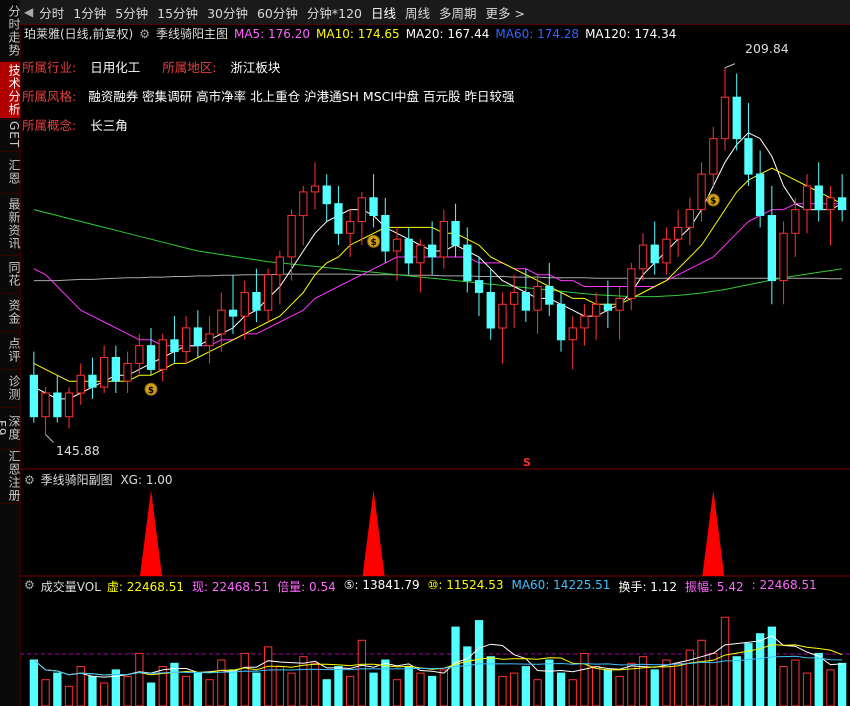  I want to click on region-value: 浙江板块, so click(255, 67).